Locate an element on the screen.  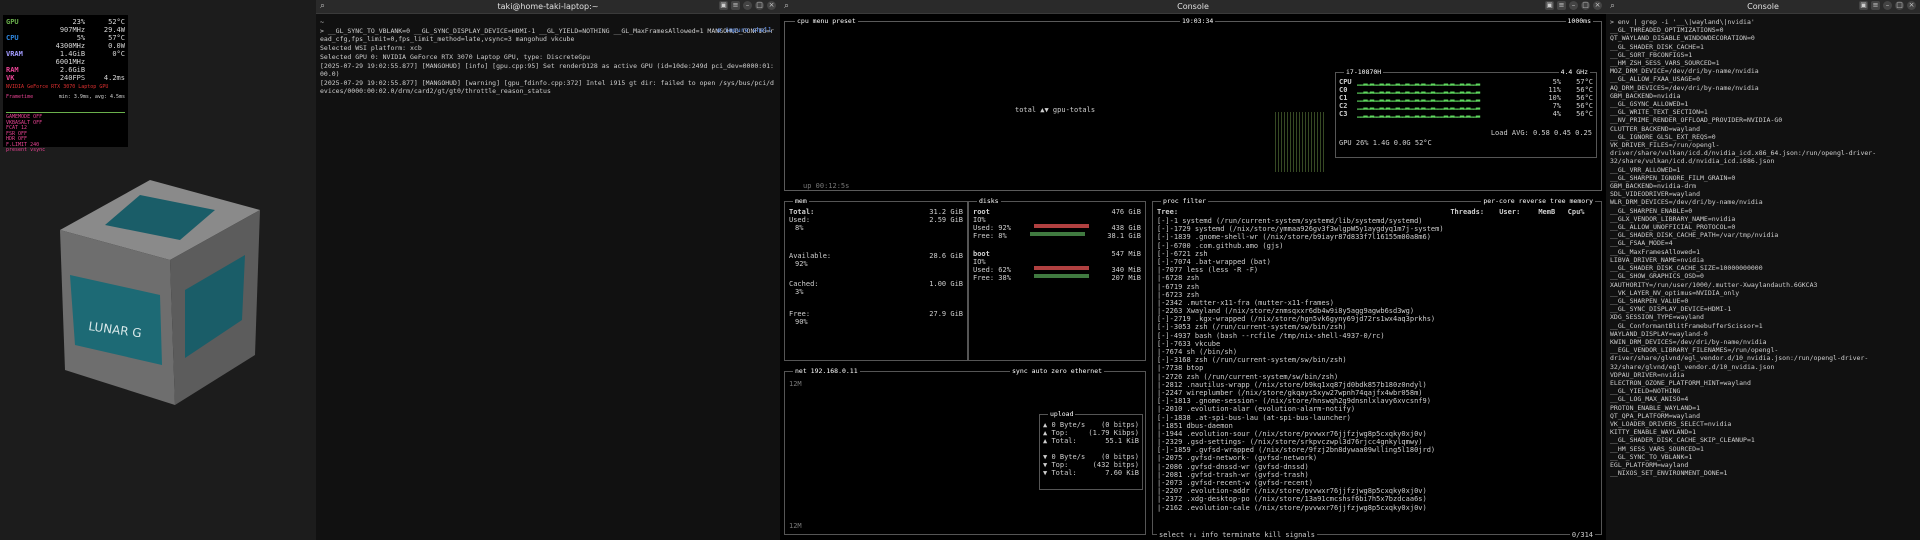
menu-tab: menu is located at coordinates (821, 21).